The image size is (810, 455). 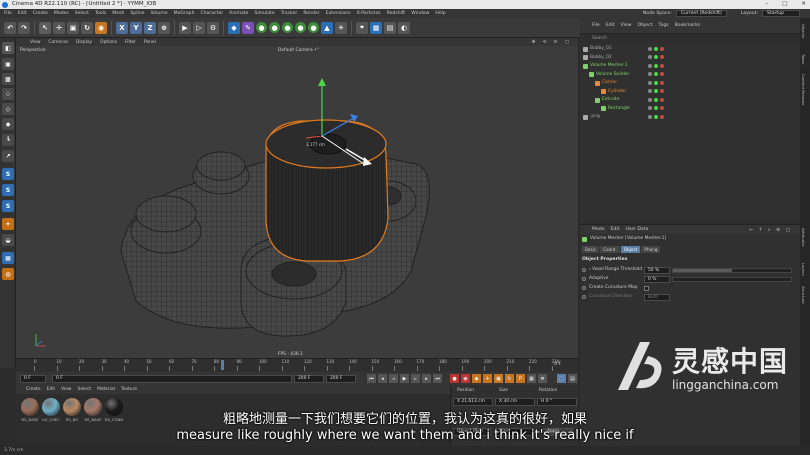 What do you see at coordinates (626, 25) in the screenshot?
I see `obj-view-menu: View` at bounding box center [626, 25].